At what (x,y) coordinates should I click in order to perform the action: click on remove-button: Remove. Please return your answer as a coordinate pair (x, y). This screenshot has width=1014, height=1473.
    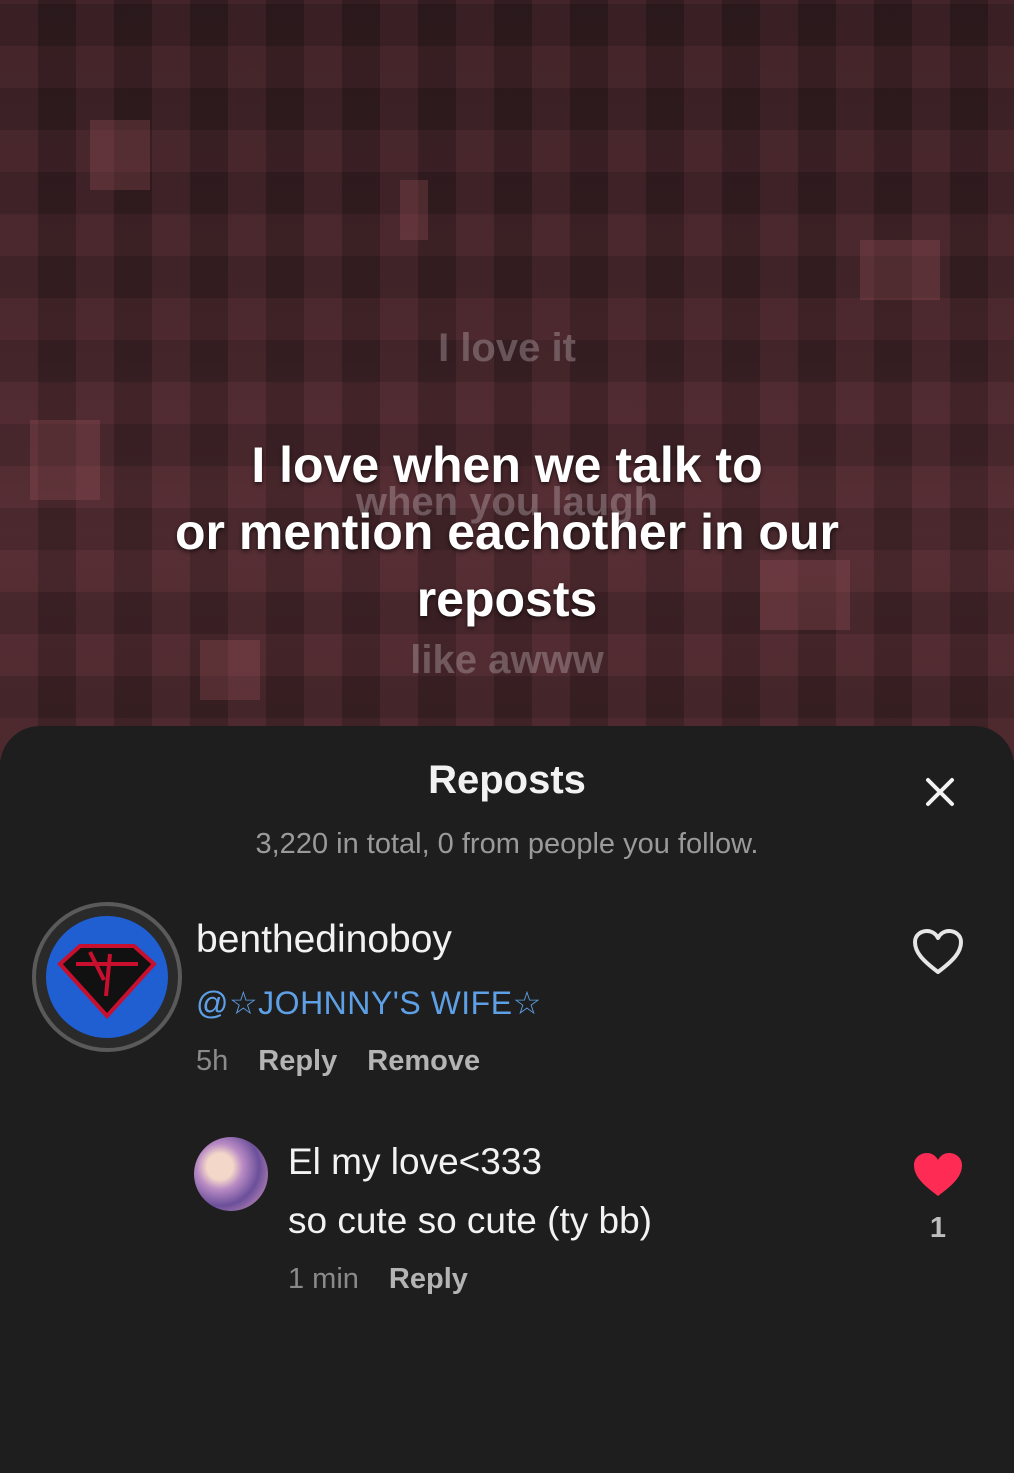
    Looking at the image, I should click on (423, 1061).